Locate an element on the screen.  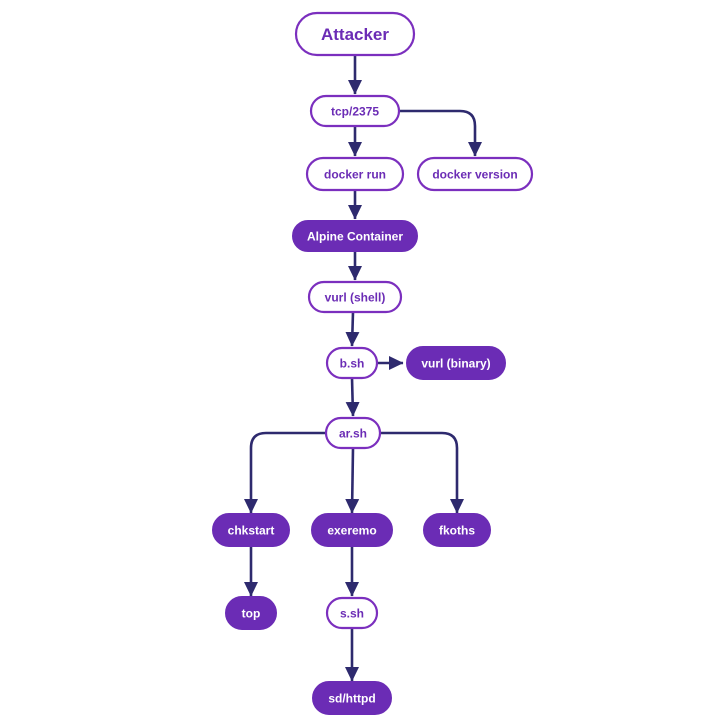
node-label-sd_httpd: sd/httpd is located at coordinates (351, 699).